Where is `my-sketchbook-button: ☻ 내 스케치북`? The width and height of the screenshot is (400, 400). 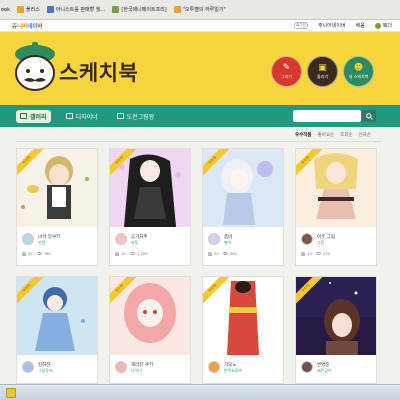
my-sketchbook-button: ☻ 내 스케치북 is located at coordinates (358, 71).